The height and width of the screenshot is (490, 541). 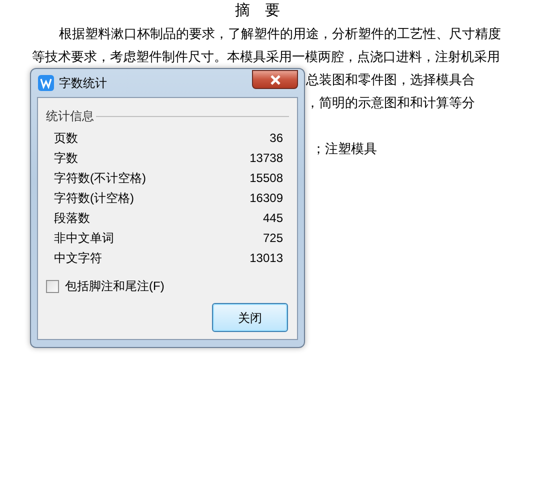 I want to click on stat-label: 中文字符, so click(x=78, y=258).